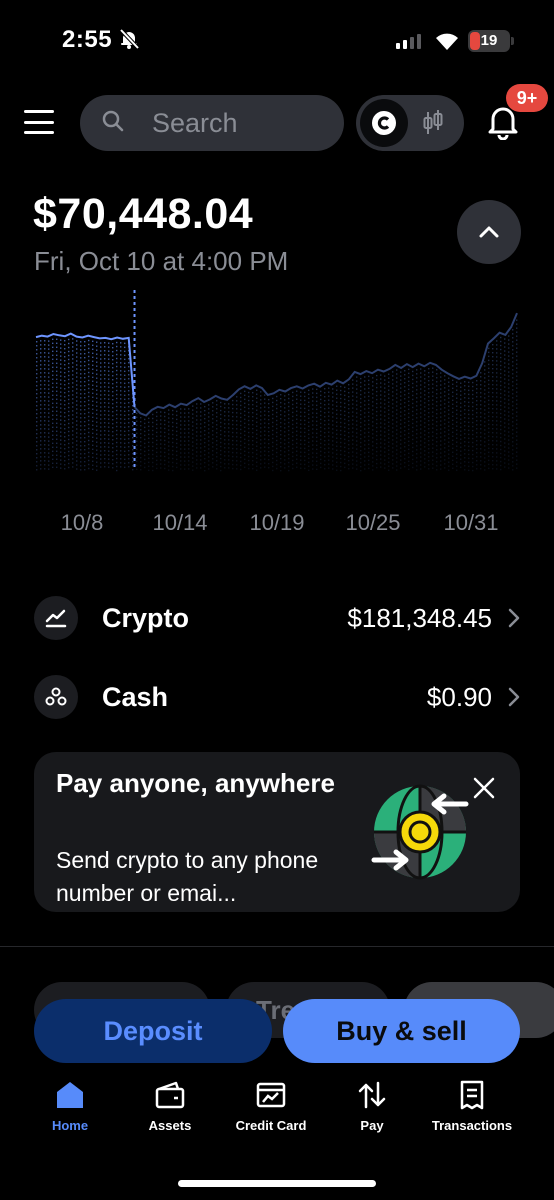 The width and height of the screenshot is (554, 1200). What do you see at coordinates (527, 98) in the screenshot?
I see `notification-badge: 9+` at bounding box center [527, 98].